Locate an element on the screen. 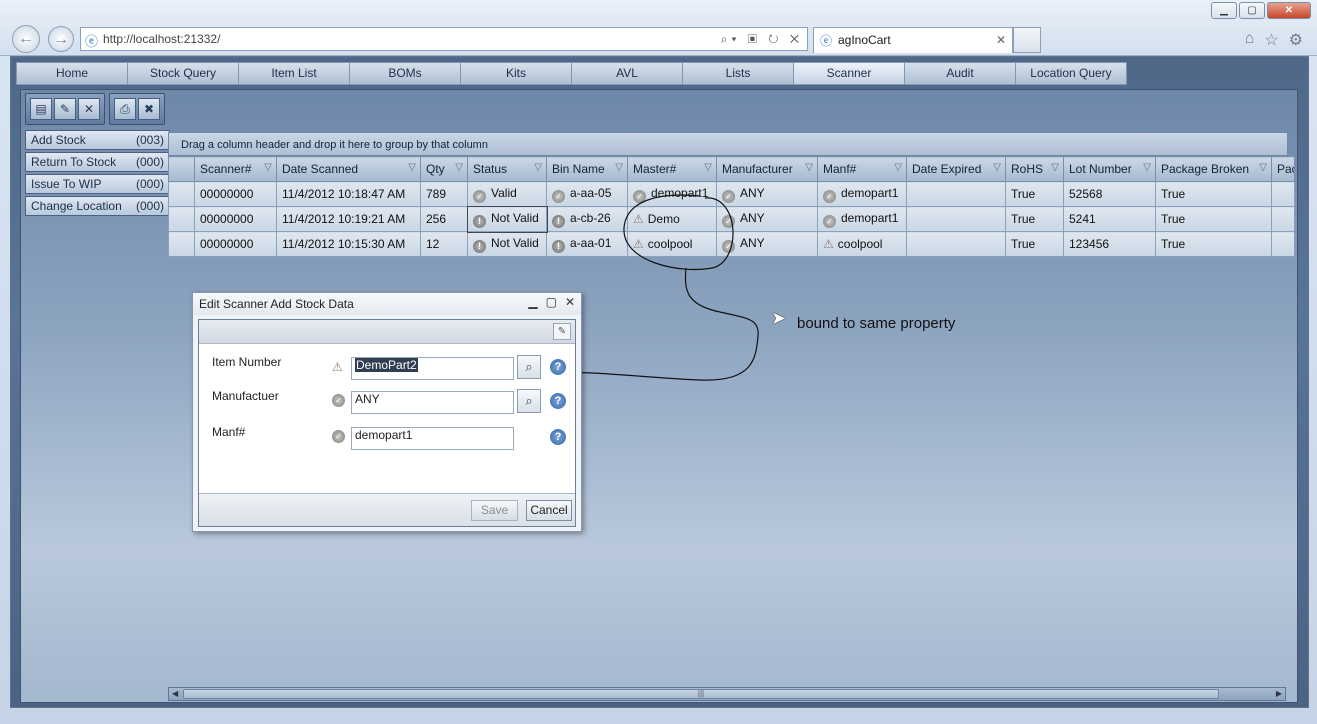 Image resolution: width=1317 pixels, height=724 pixels. cell-bin: ! a-aa-01 is located at coordinates (587, 244).